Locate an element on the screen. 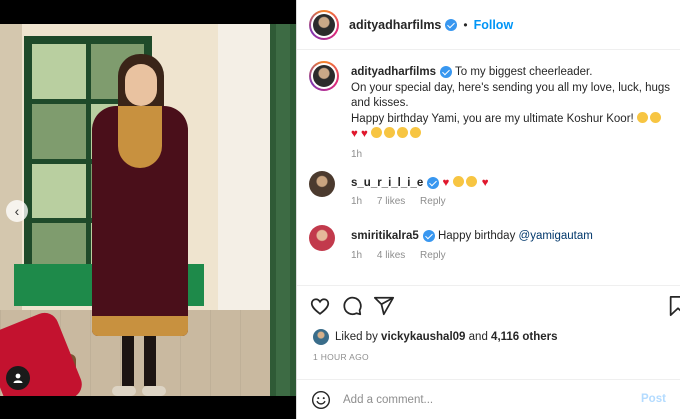  user-tag-icon is located at coordinates (18, 378).